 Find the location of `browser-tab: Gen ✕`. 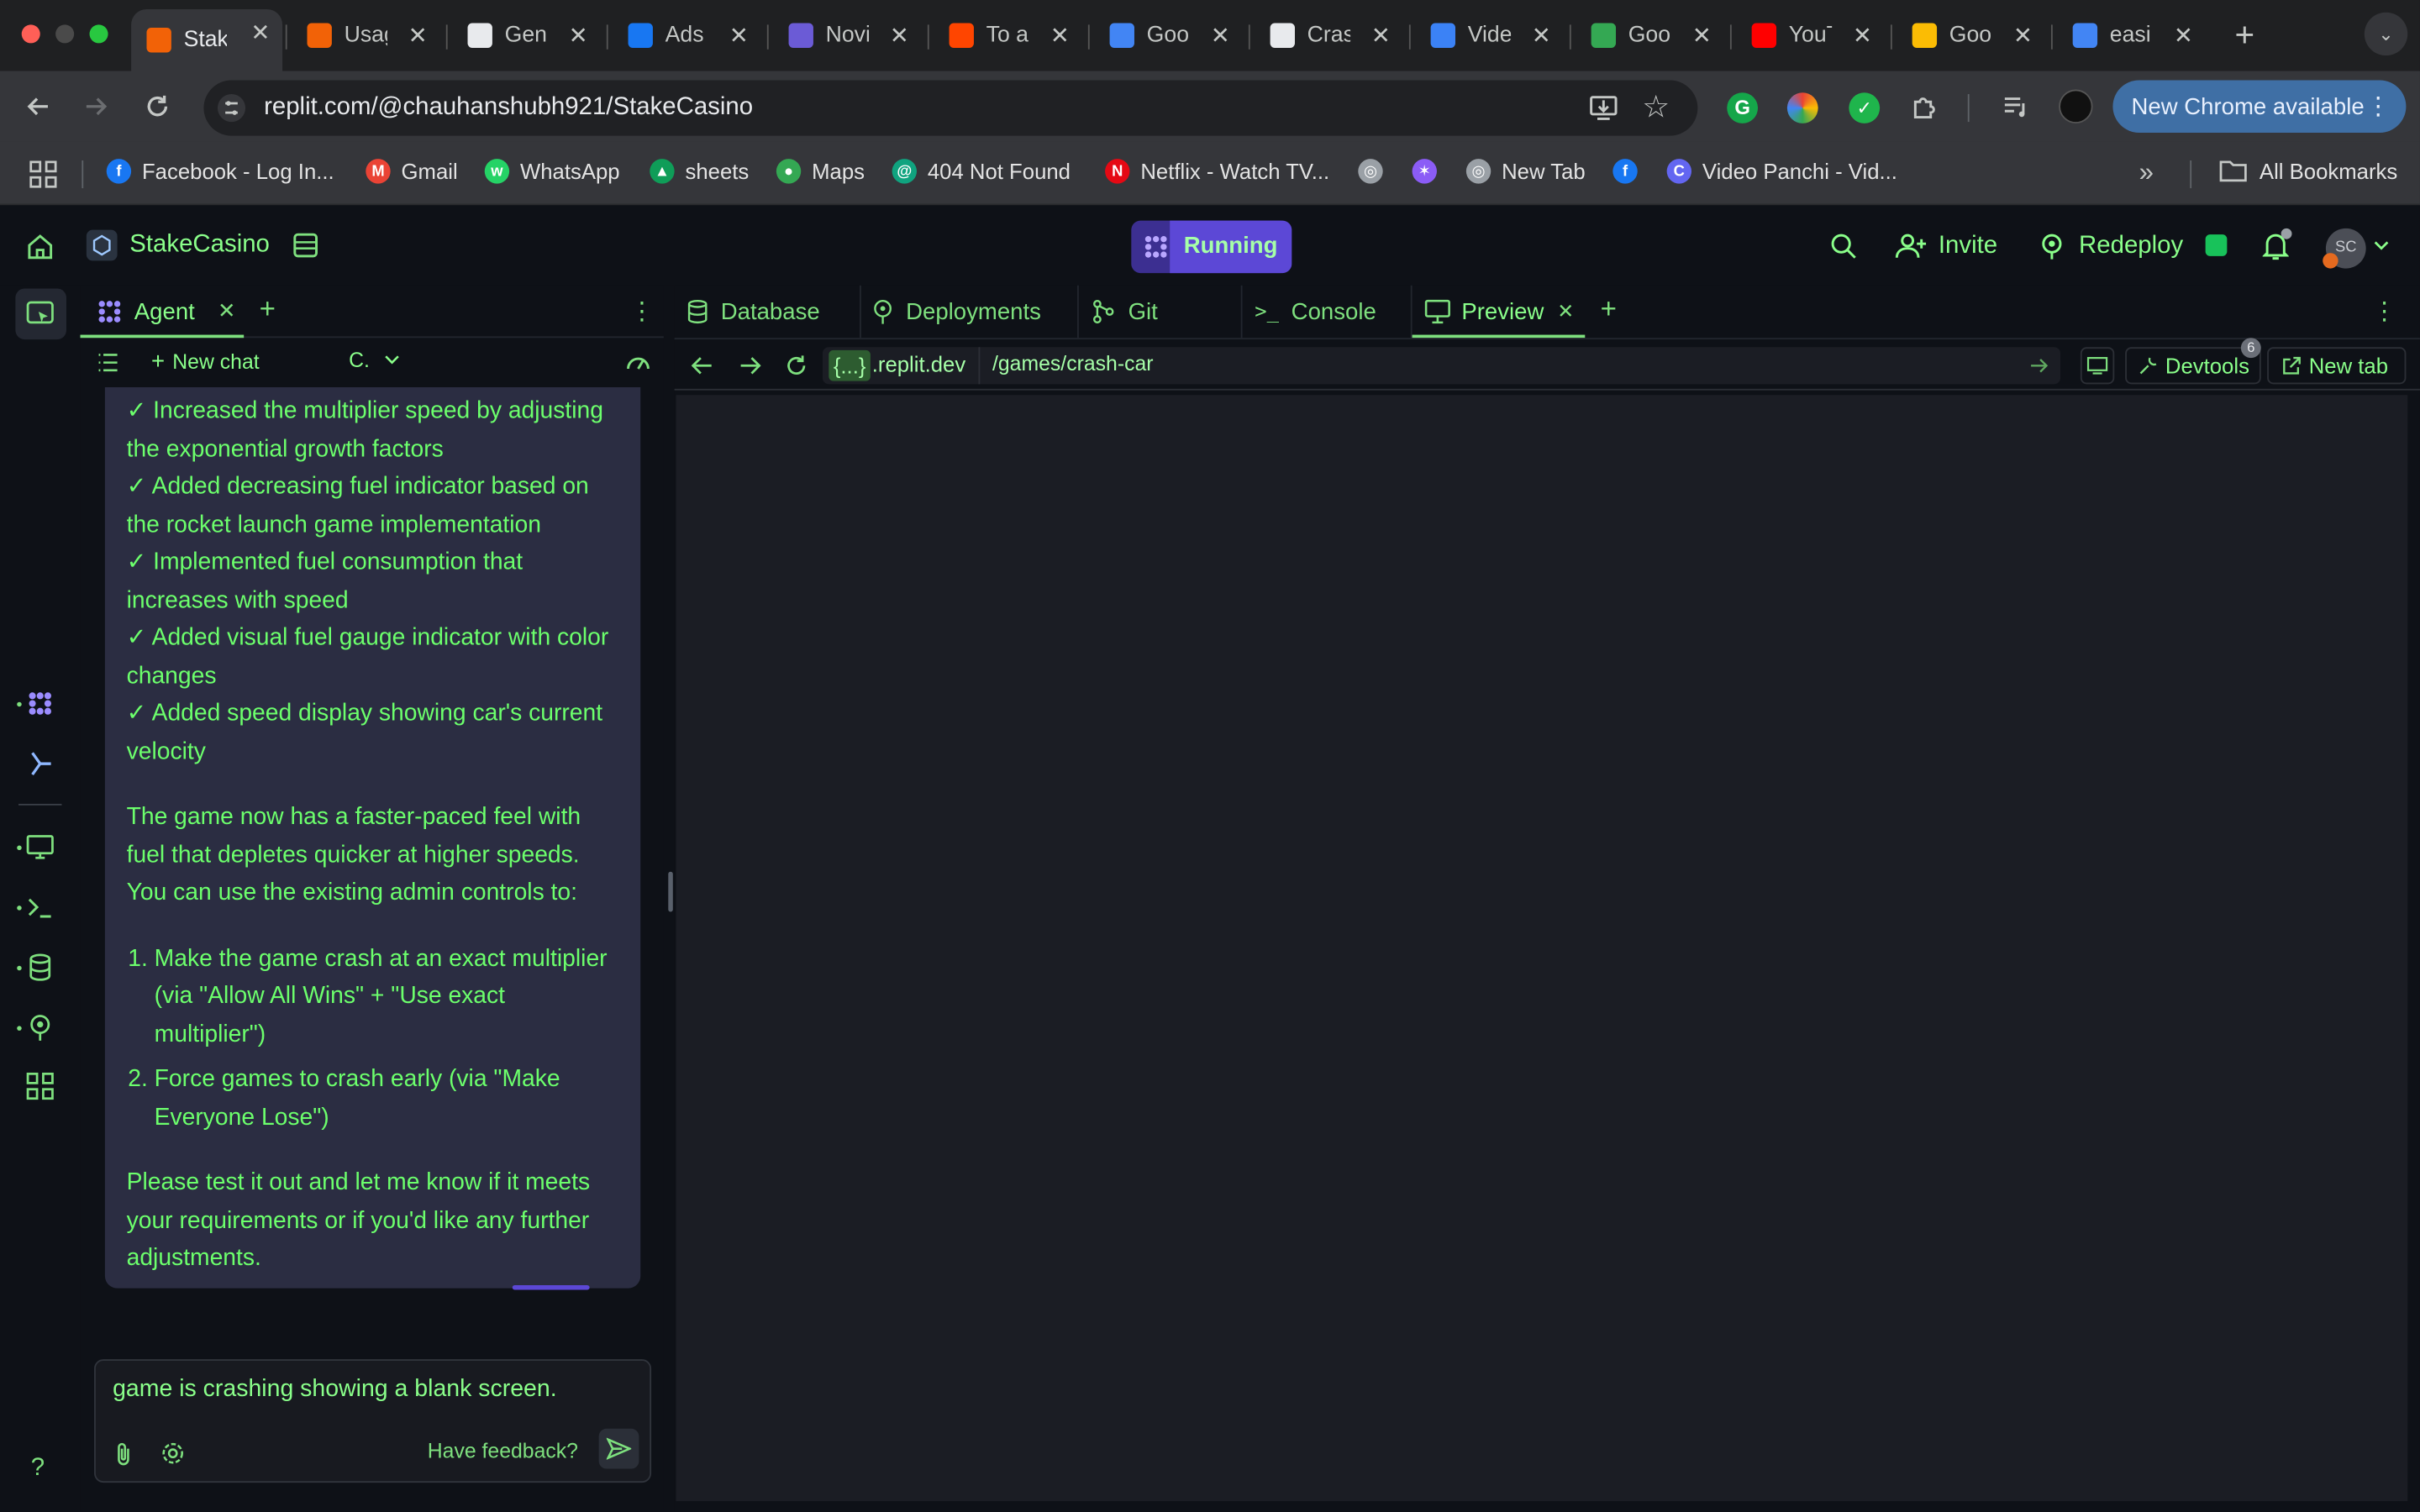

browser-tab: Gen ✕ is located at coordinates (526, 36).